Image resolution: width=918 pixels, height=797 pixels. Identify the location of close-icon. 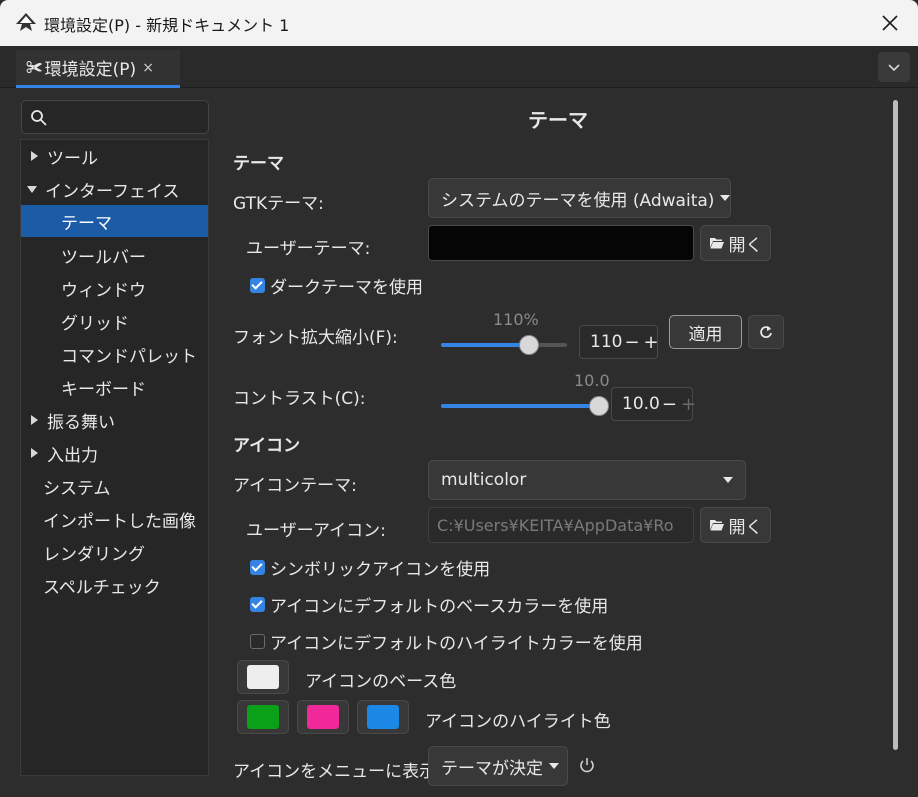
(890, 23).